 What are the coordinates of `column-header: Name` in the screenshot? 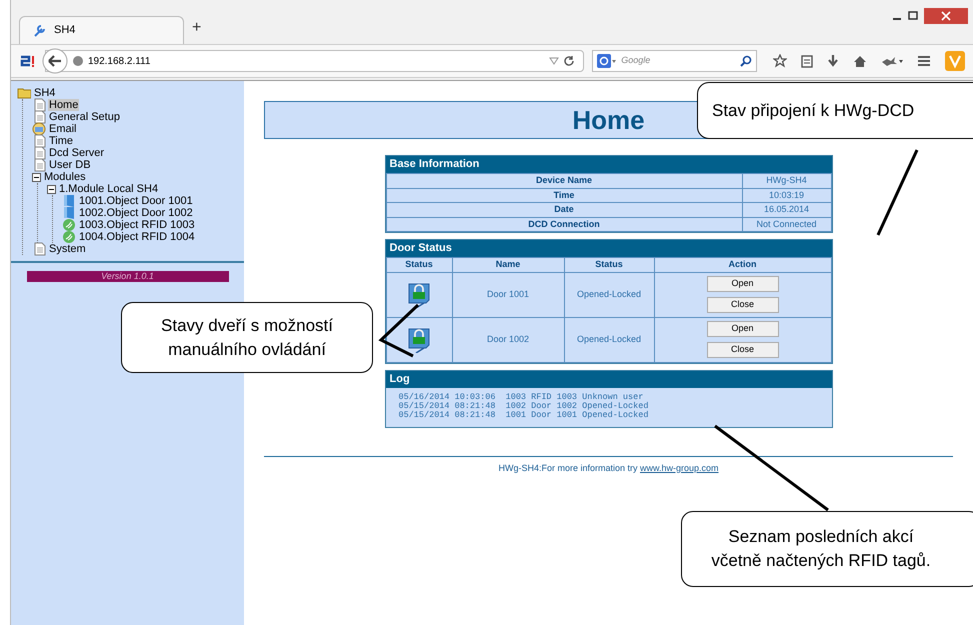 It's located at (508, 265).